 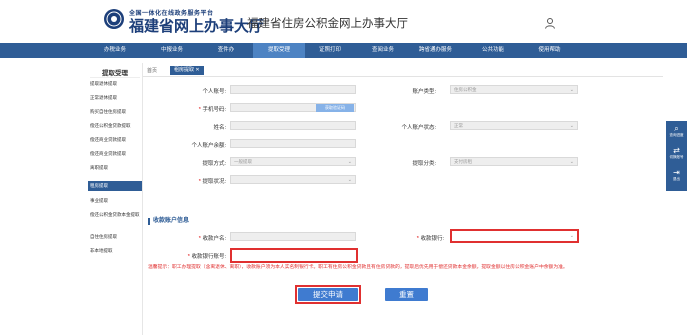 What do you see at coordinates (458, 125) in the screenshot?
I see `account-status-value: 正常` at bounding box center [458, 125].